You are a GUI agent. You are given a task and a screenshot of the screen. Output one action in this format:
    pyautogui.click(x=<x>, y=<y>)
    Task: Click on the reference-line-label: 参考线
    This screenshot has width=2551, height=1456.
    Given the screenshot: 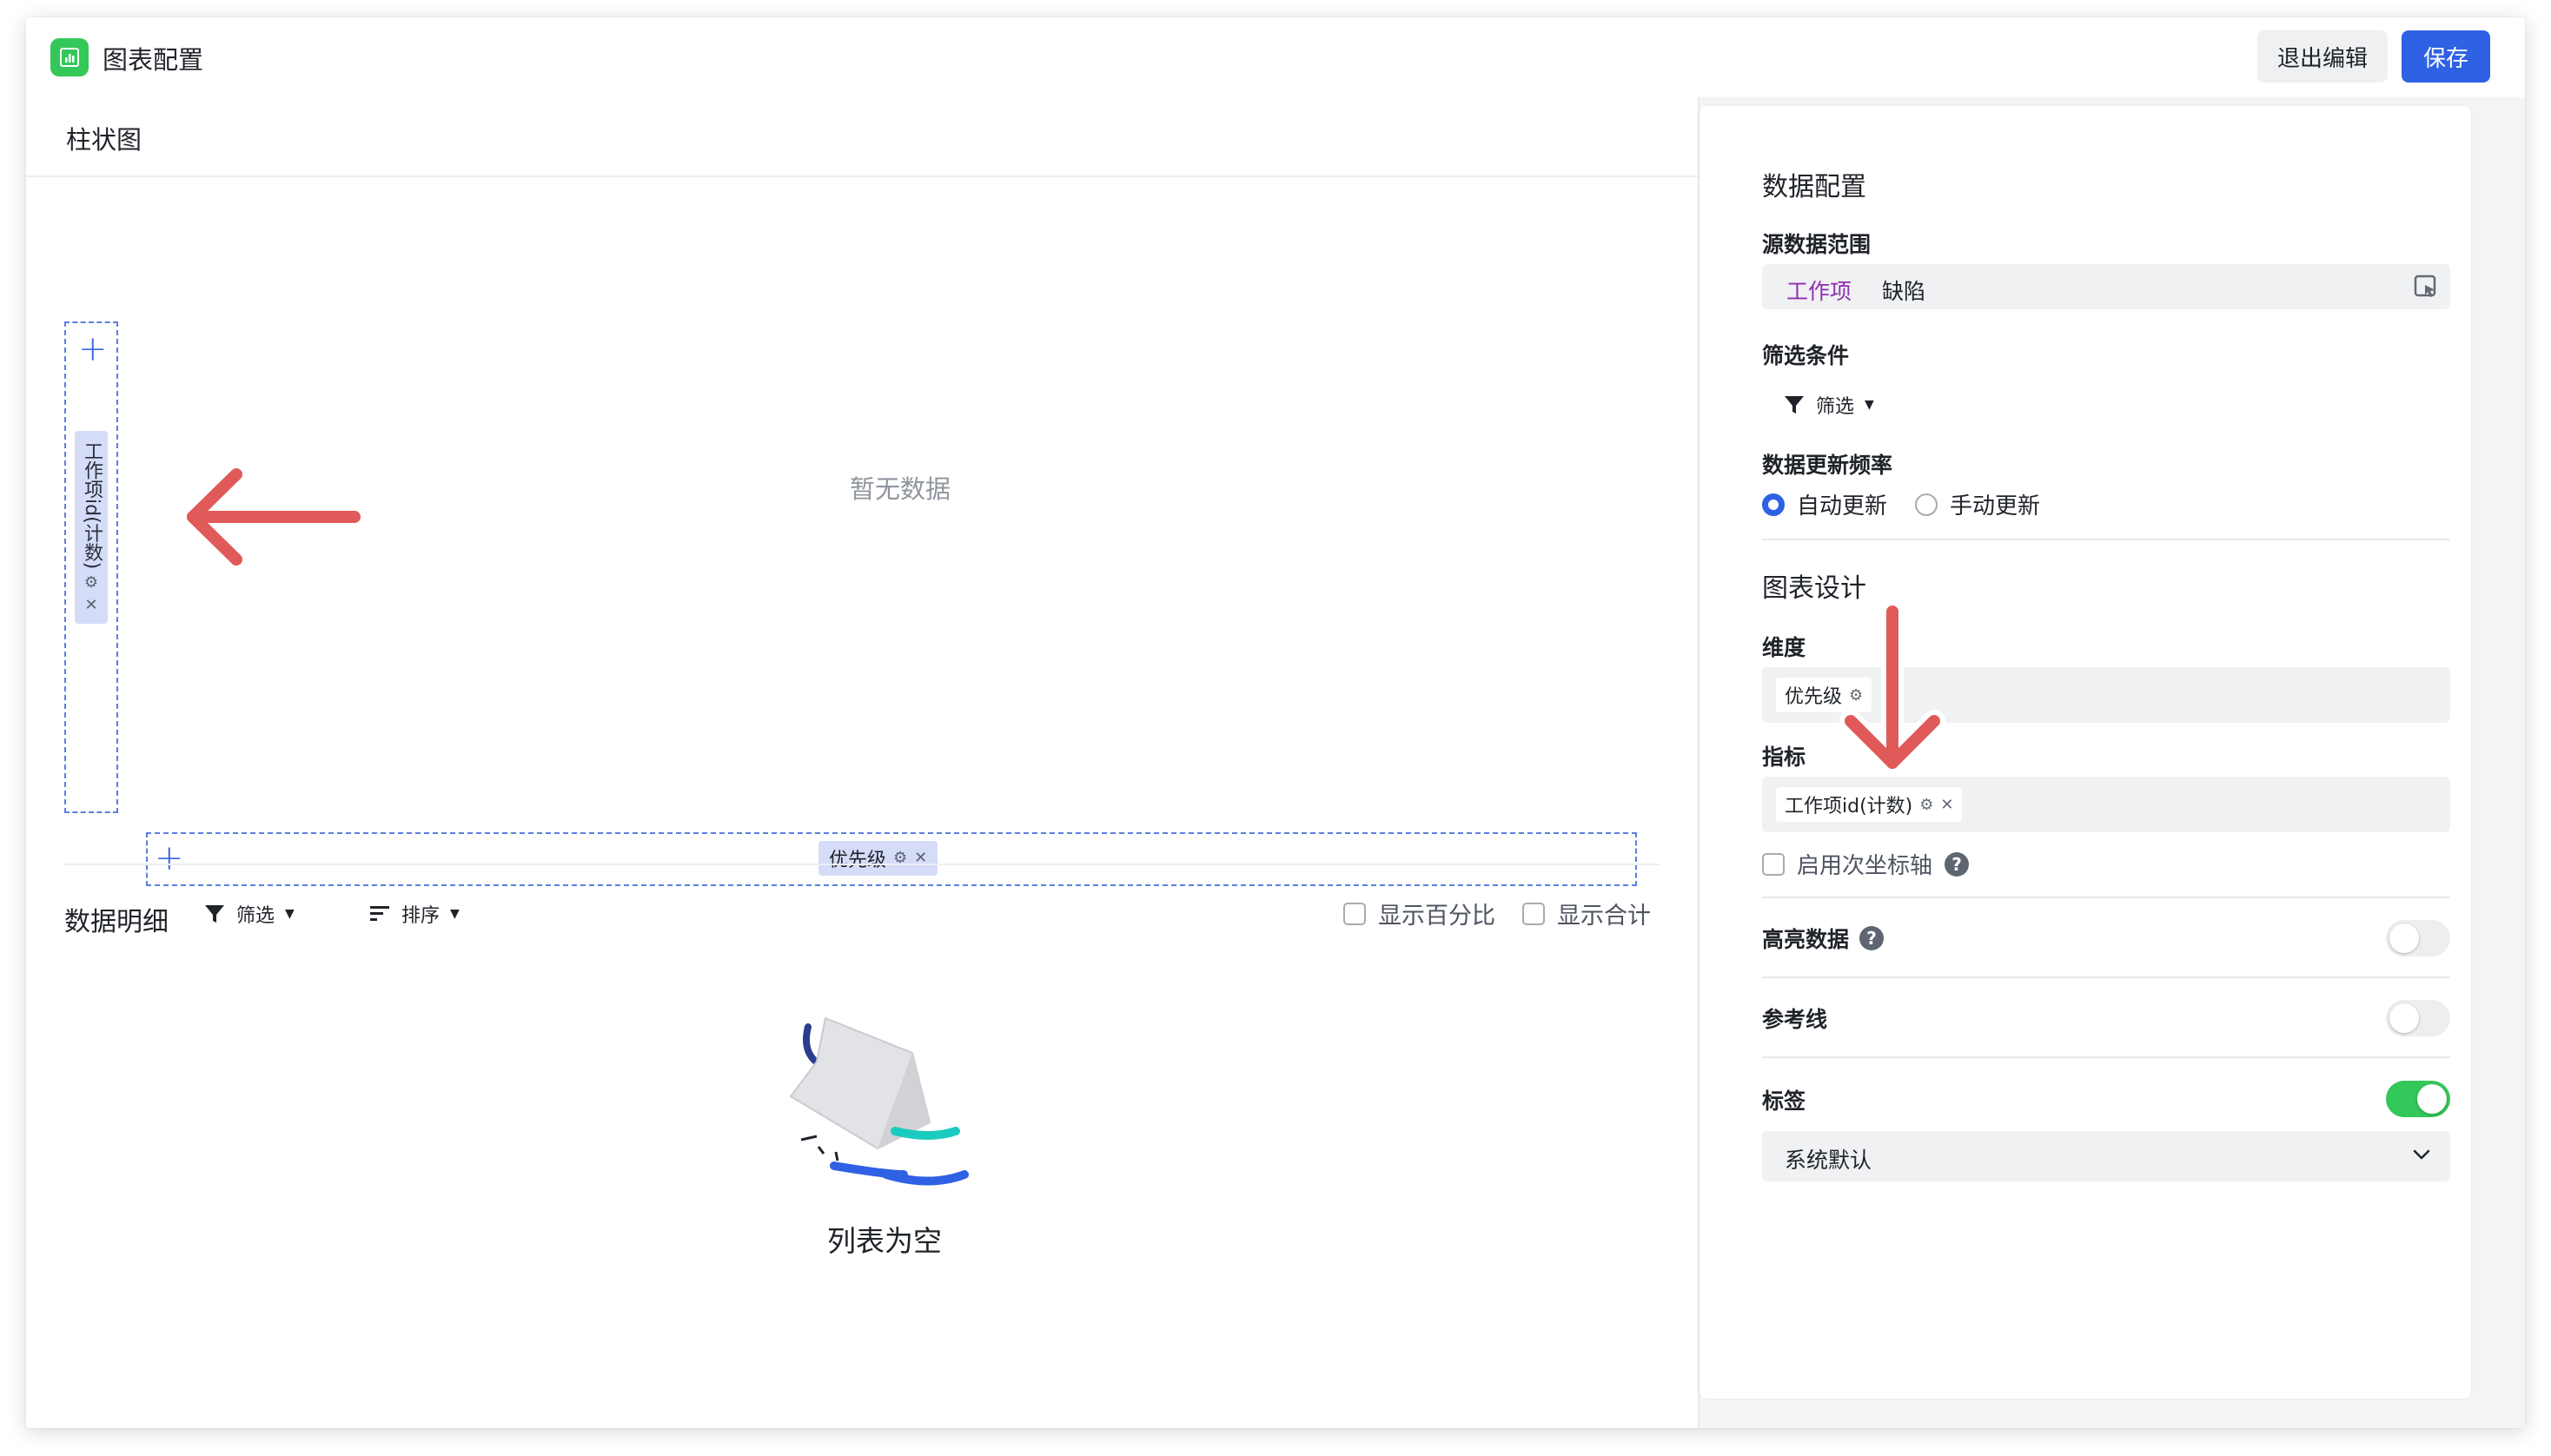 What is the action you would take?
    pyautogui.click(x=1795, y=1019)
    